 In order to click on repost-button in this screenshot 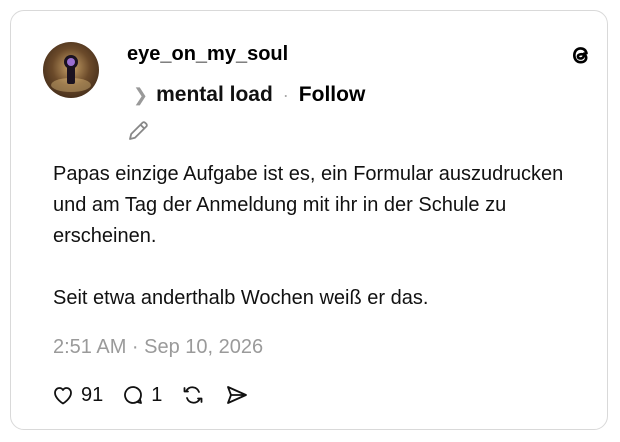, I will do `click(193, 395)`.